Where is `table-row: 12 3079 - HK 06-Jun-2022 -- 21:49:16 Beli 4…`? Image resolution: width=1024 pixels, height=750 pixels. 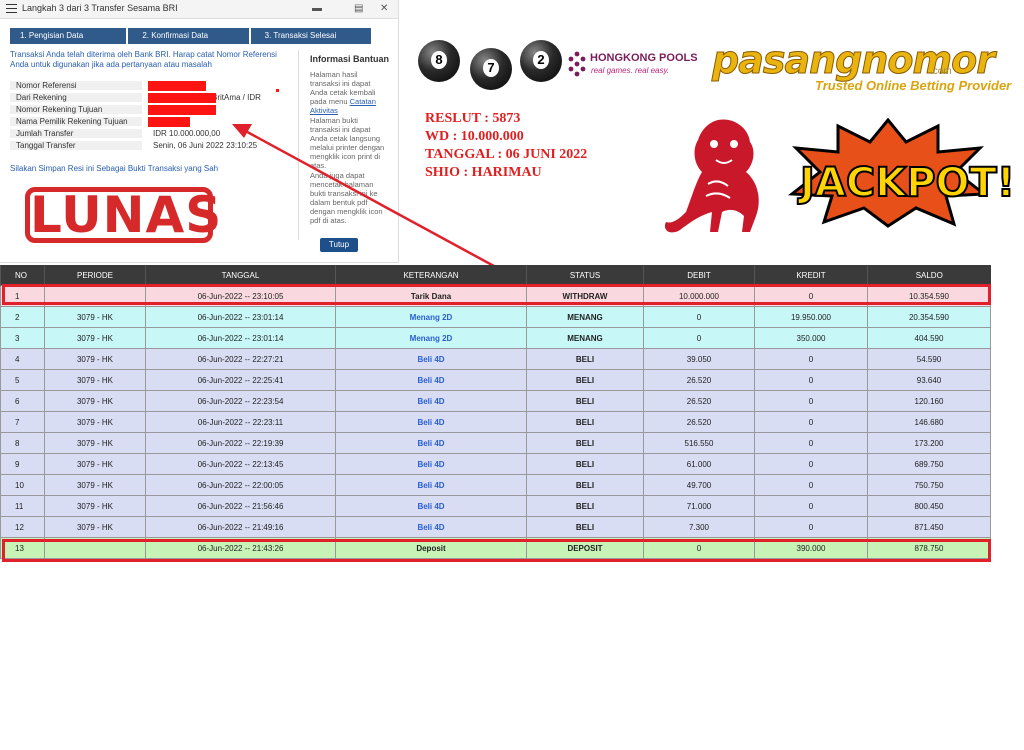
table-row: 12 3079 - HK 06-Jun-2022 -- 21:49:16 Beli 4… is located at coordinates (495, 527).